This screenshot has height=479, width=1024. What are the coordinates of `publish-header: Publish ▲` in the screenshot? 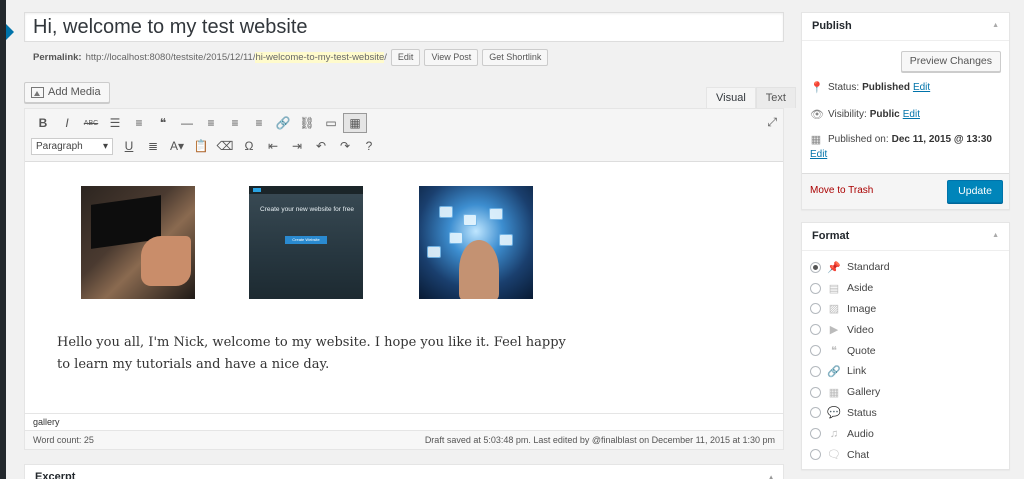 It's located at (905, 27).